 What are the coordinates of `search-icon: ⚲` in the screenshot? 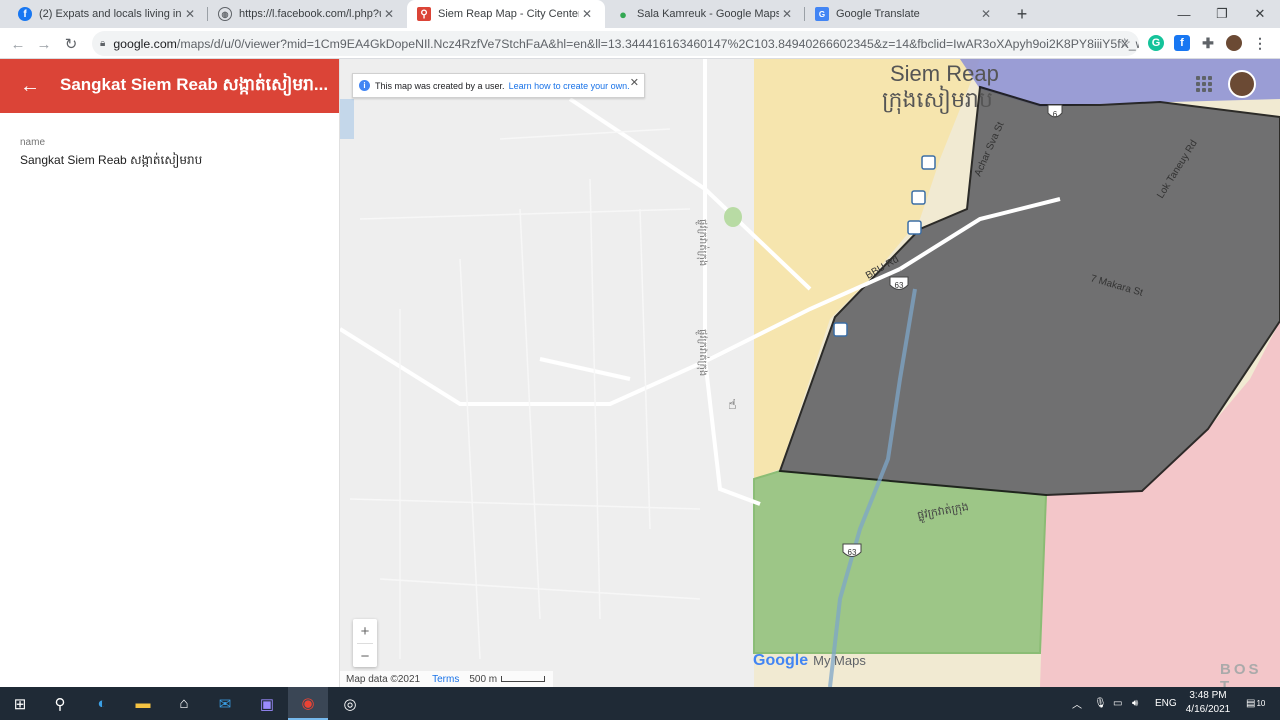 It's located at (60, 703).